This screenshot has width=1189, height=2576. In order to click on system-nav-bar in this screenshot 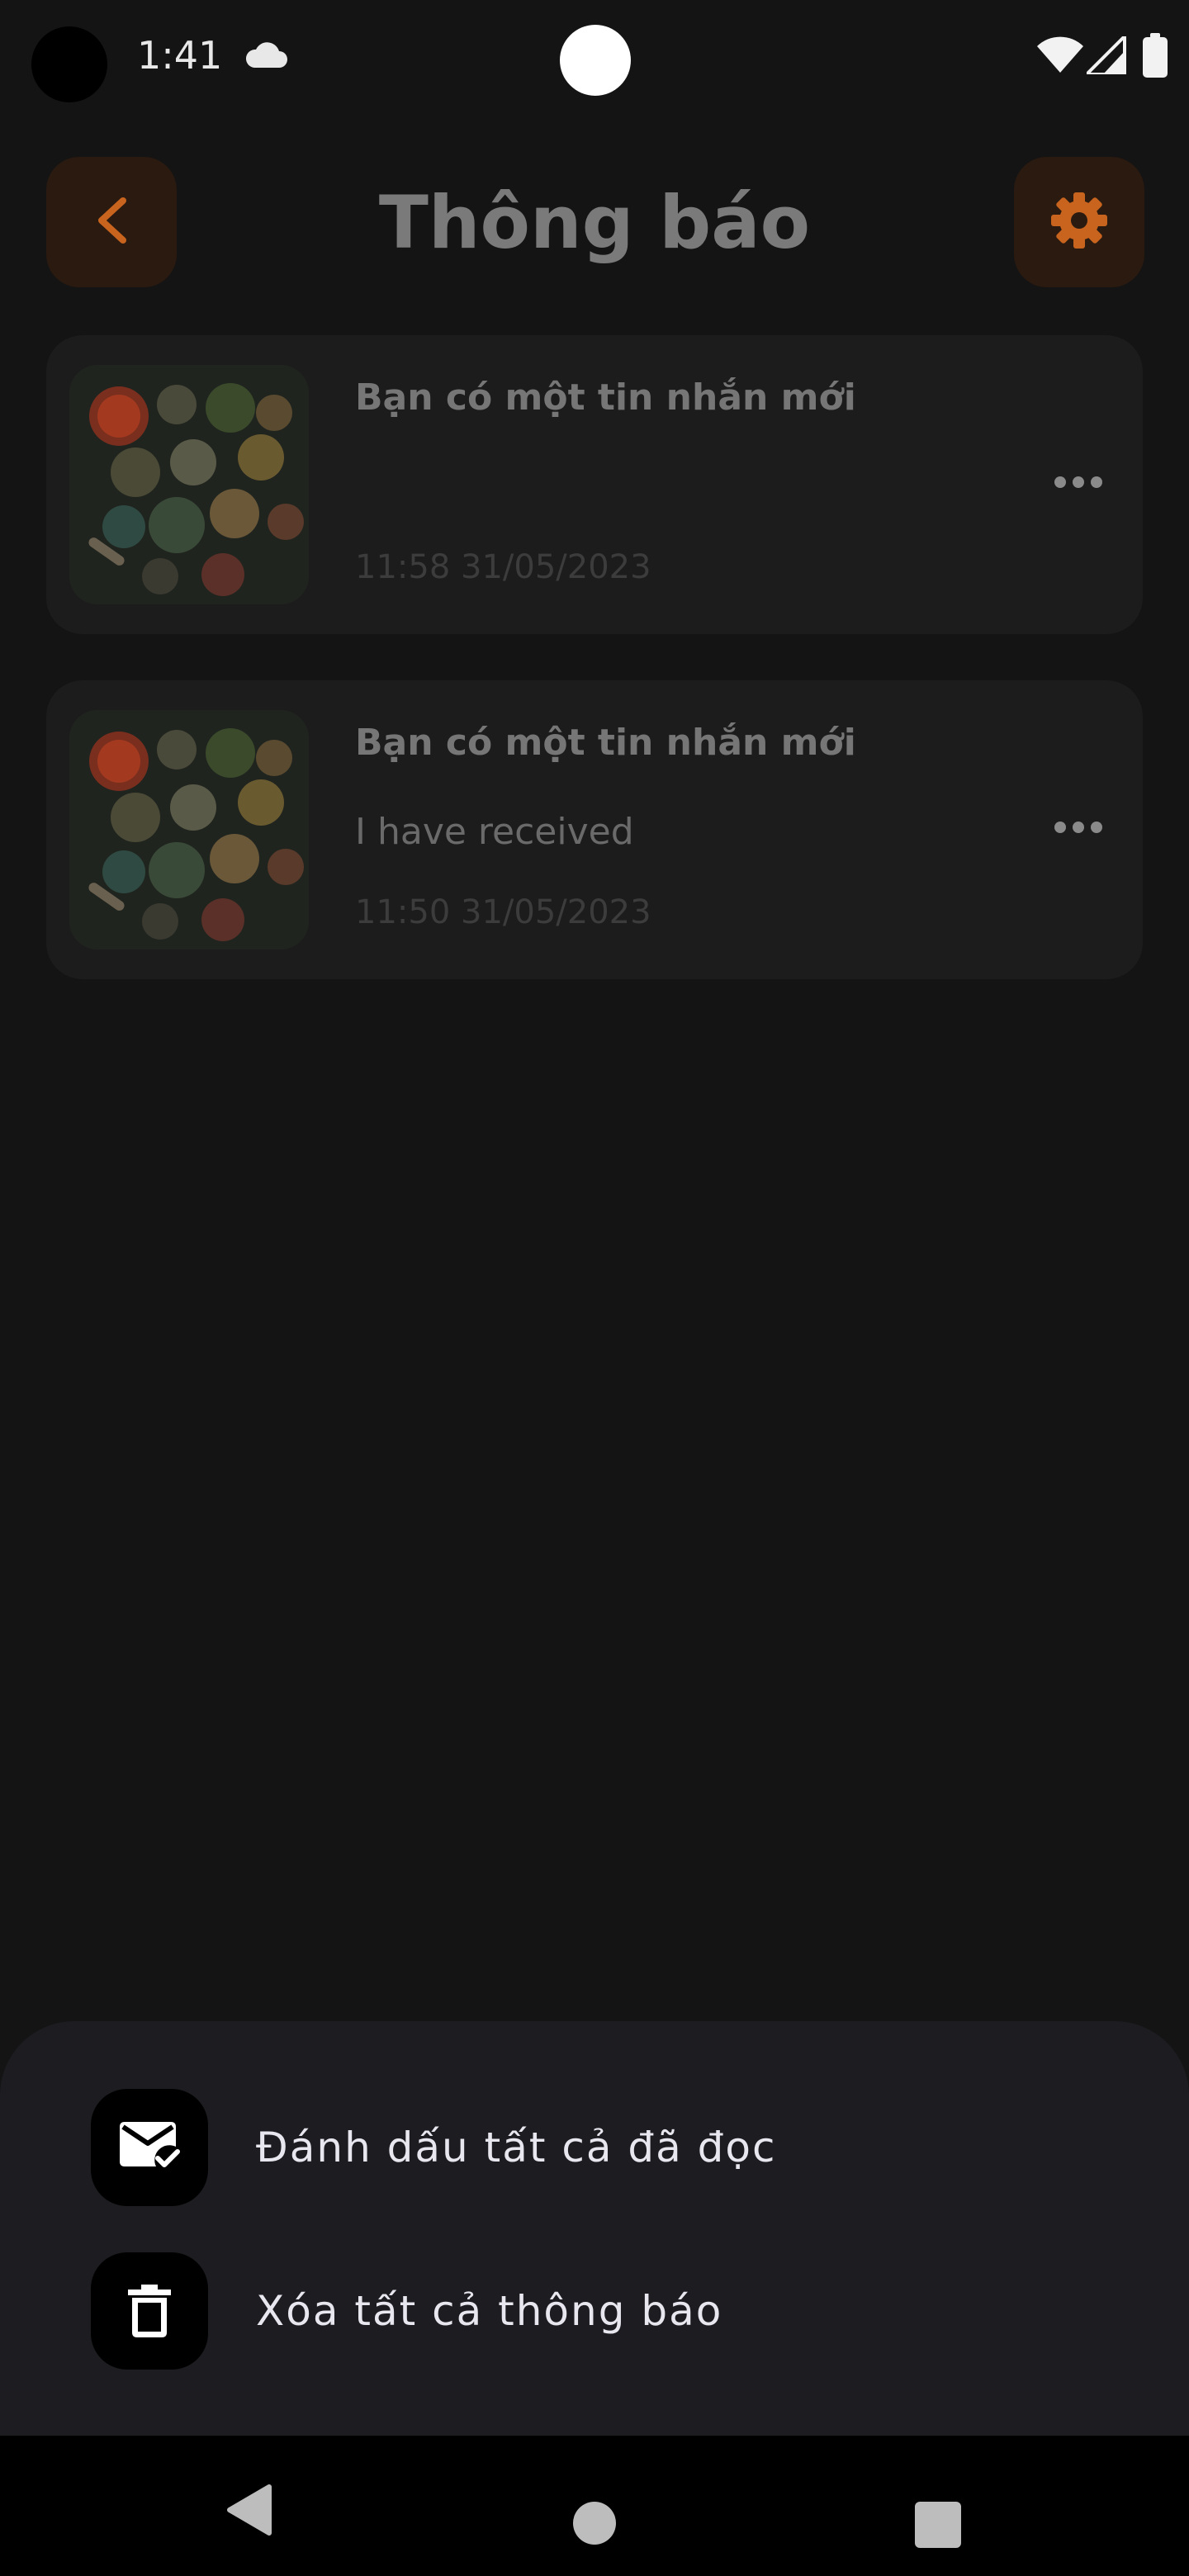, I will do `click(594, 2506)`.